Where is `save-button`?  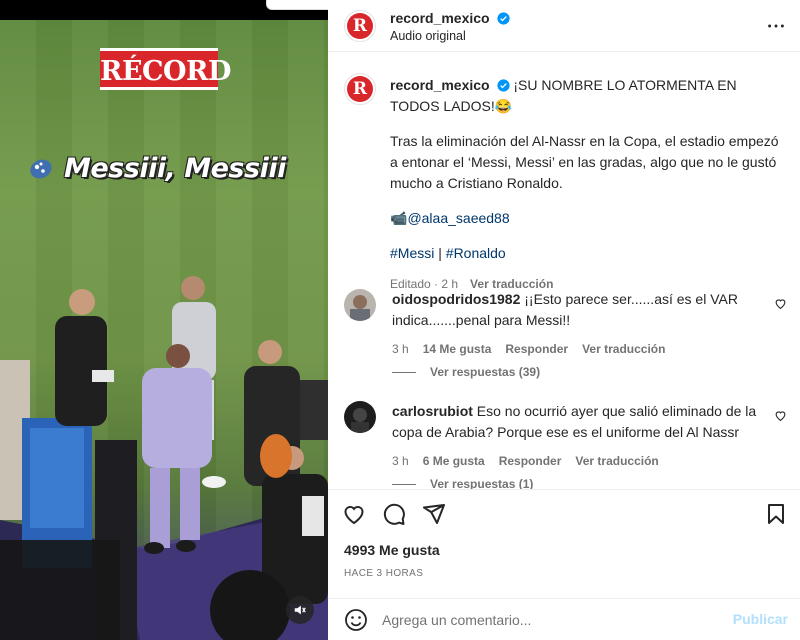
save-button is located at coordinates (777, 515).